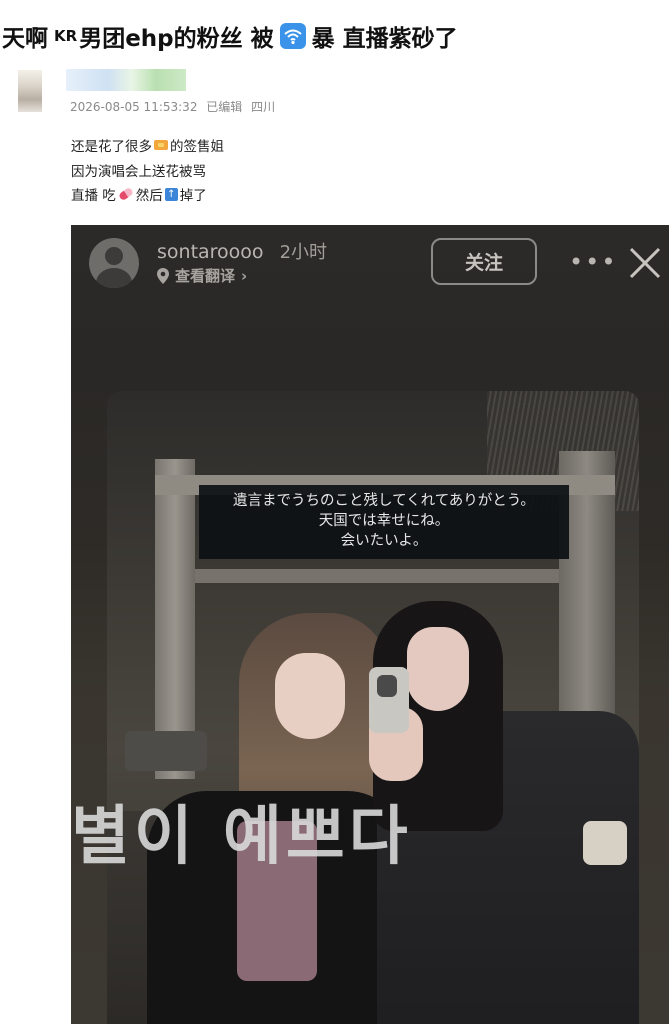  I want to click on ig-follow-button: 关注, so click(484, 261).